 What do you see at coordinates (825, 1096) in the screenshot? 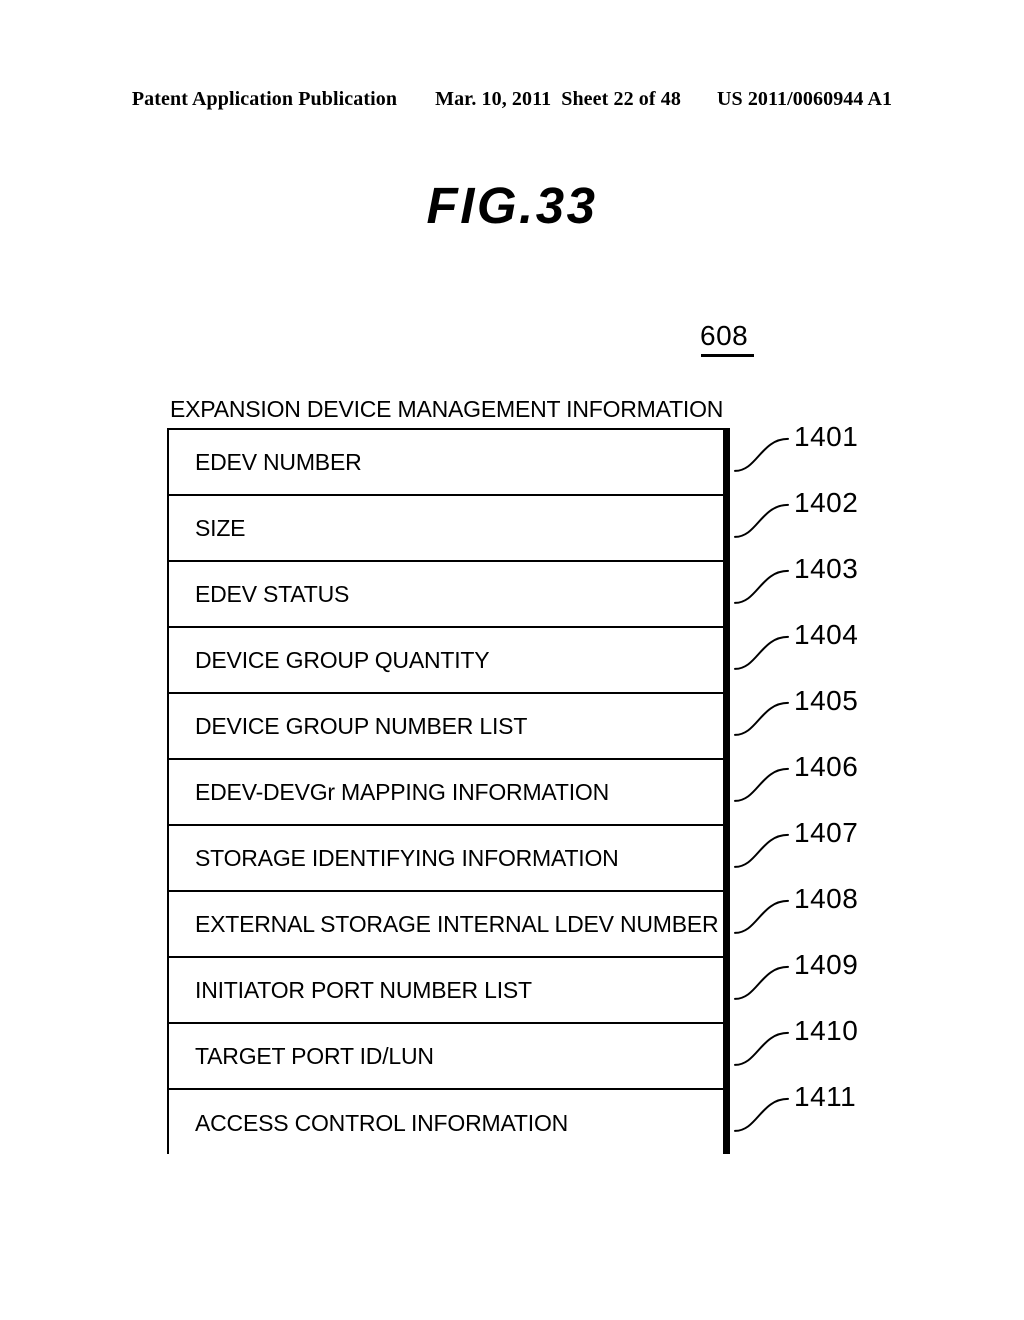
I see `reference-number: 1411` at bounding box center [825, 1096].